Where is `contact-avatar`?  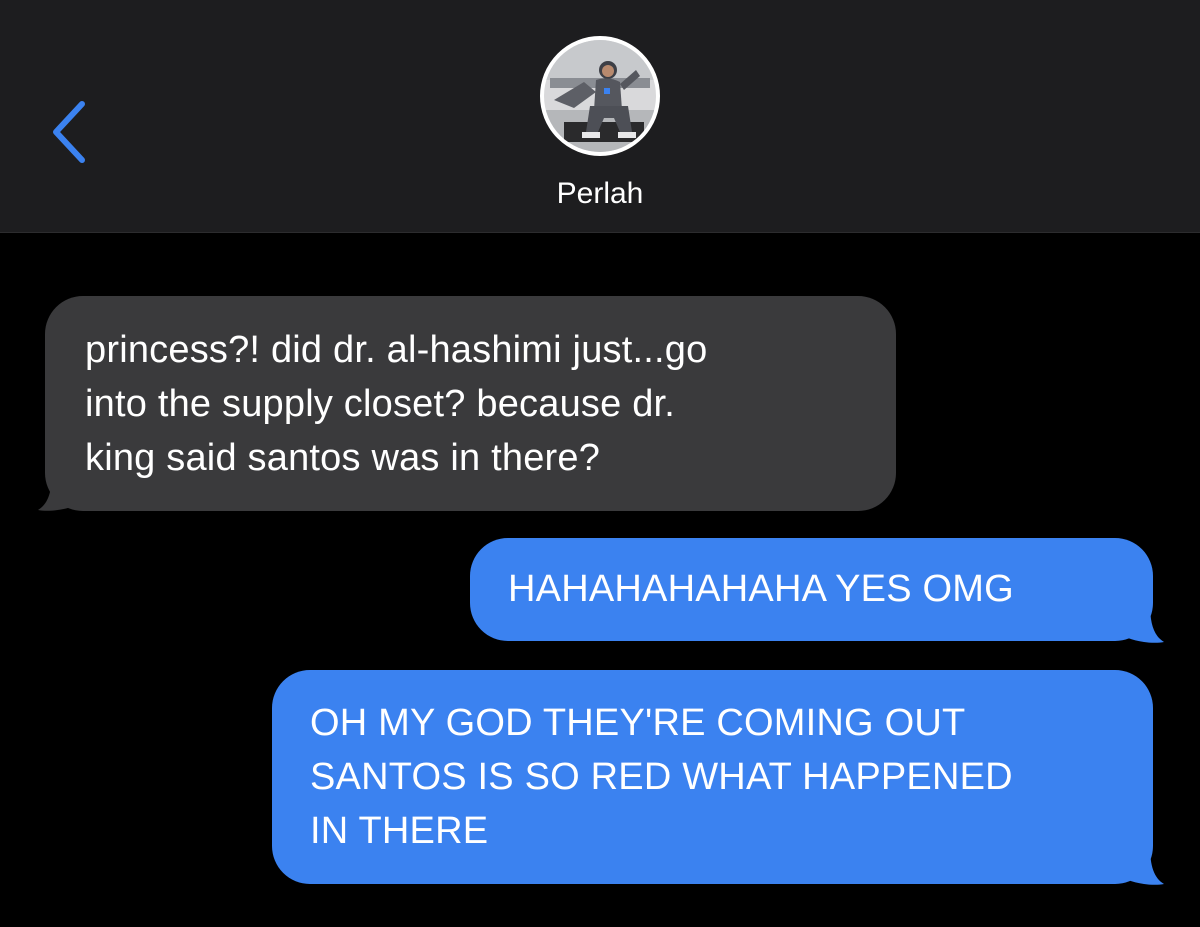
contact-avatar is located at coordinates (600, 96).